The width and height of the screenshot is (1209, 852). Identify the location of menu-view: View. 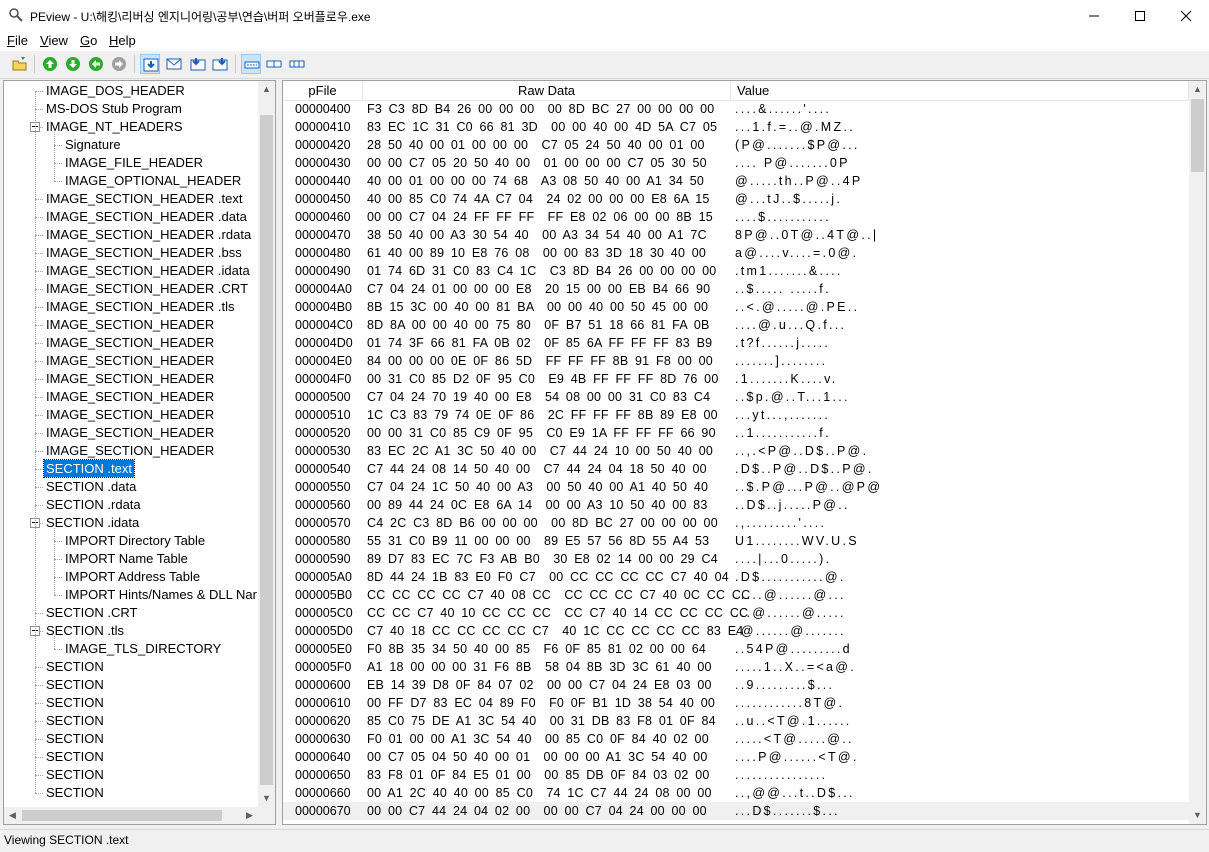
(54, 40).